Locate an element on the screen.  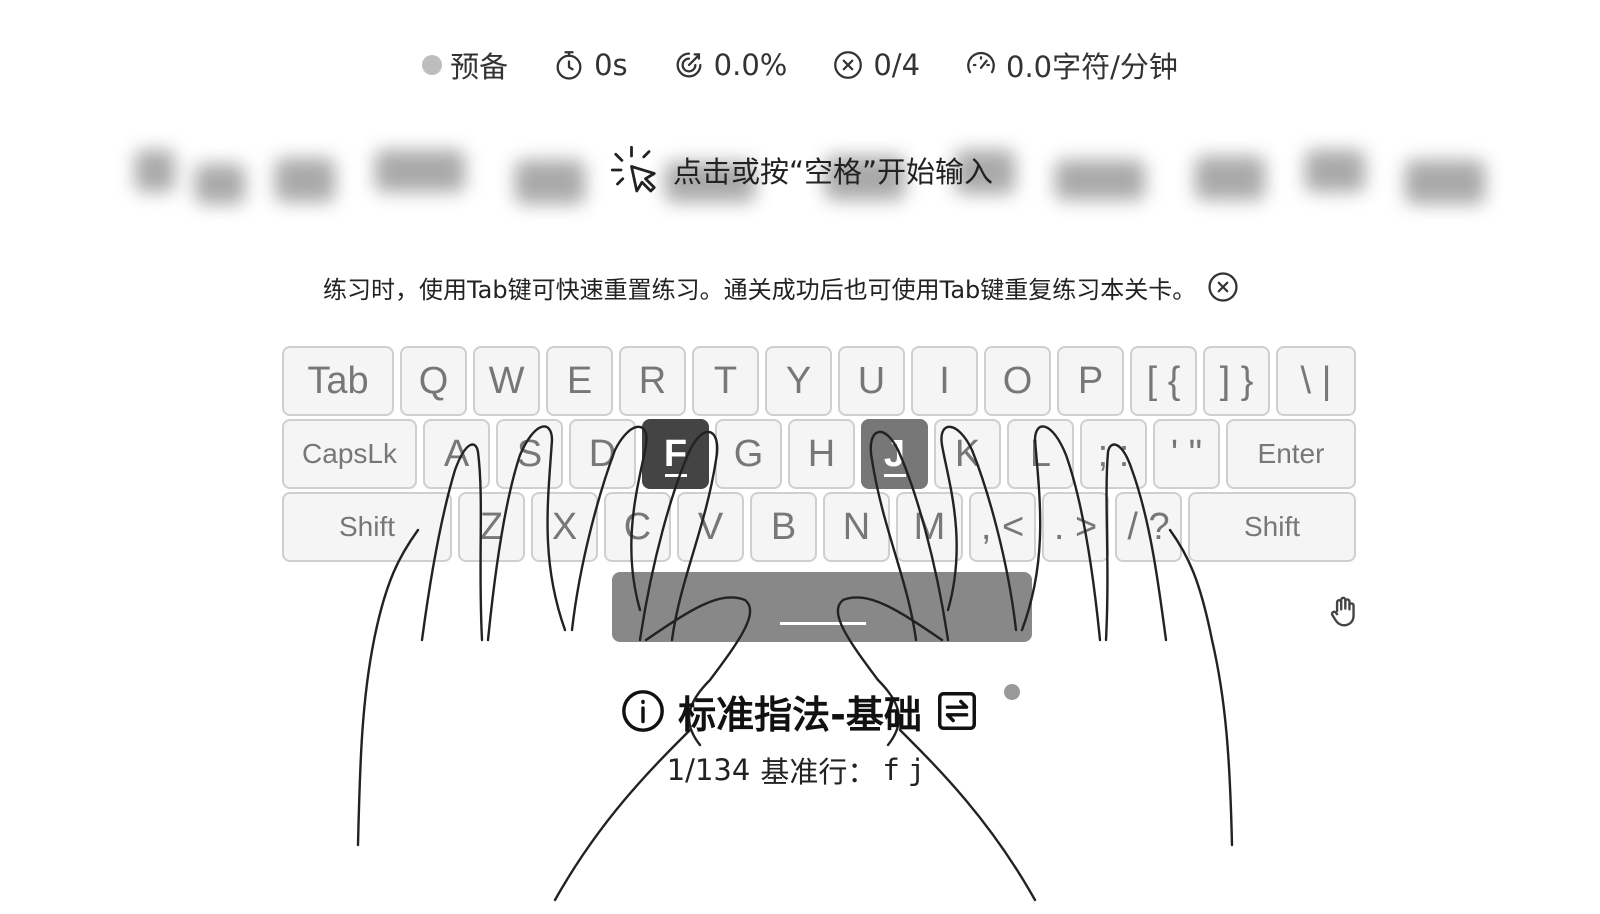
key-label: A is located at coordinates (456, 453).